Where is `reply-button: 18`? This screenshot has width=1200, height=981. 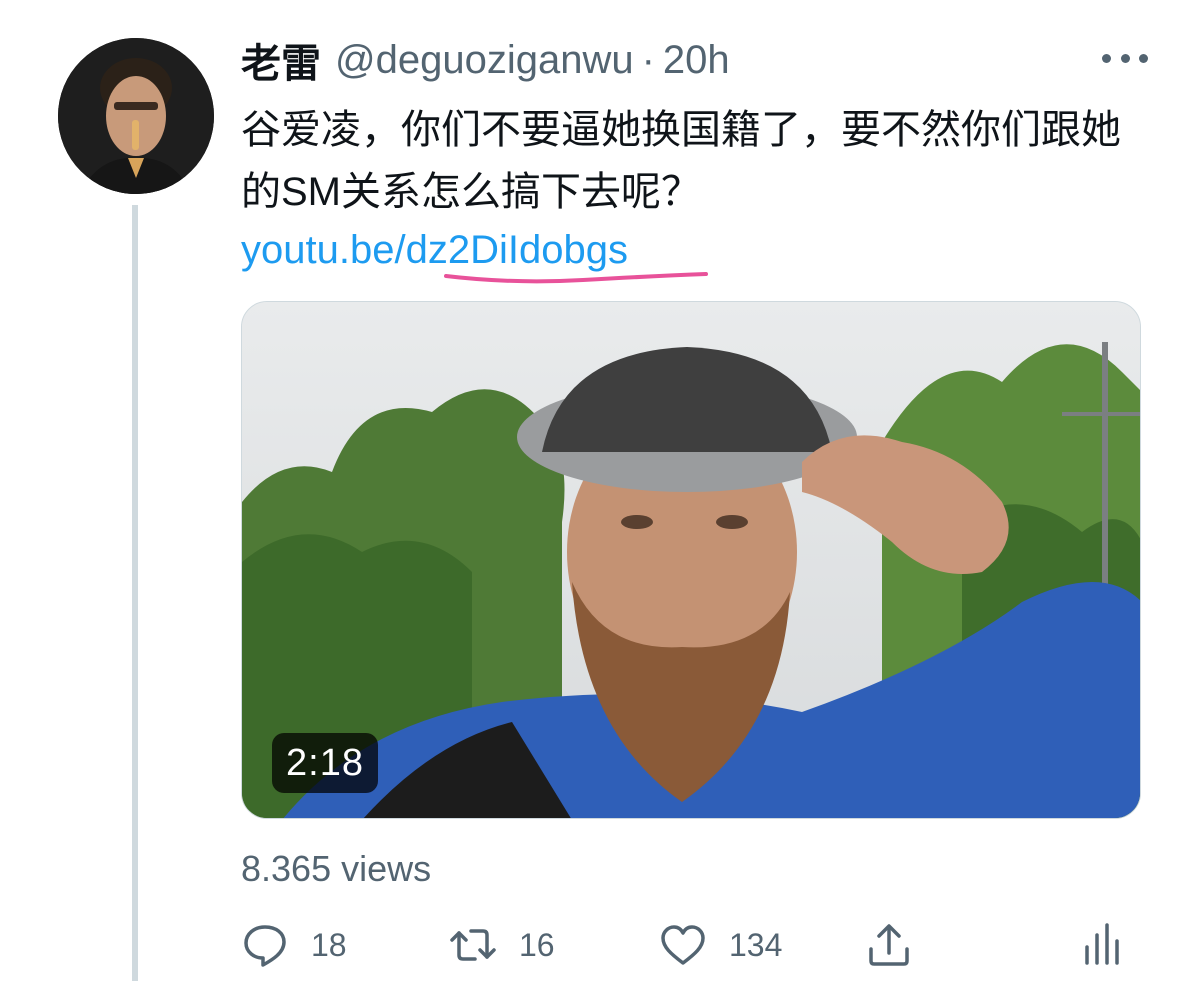 reply-button: 18 is located at coordinates (294, 945).